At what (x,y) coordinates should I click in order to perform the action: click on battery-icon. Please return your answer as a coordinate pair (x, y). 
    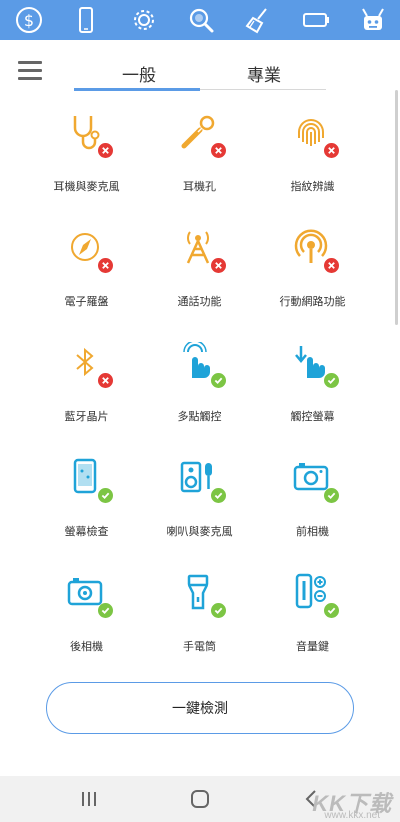
    Looking at the image, I should click on (316, 20).